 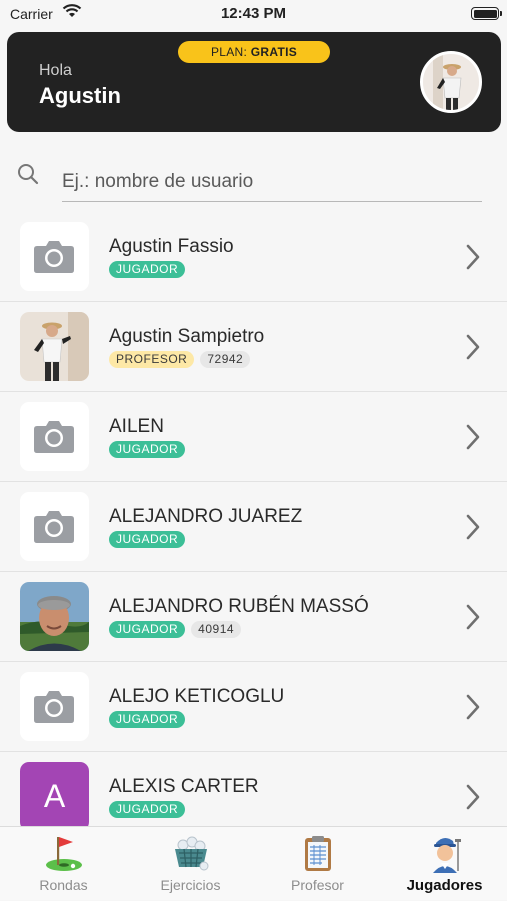 I want to click on avatar: A, so click(x=54, y=794).